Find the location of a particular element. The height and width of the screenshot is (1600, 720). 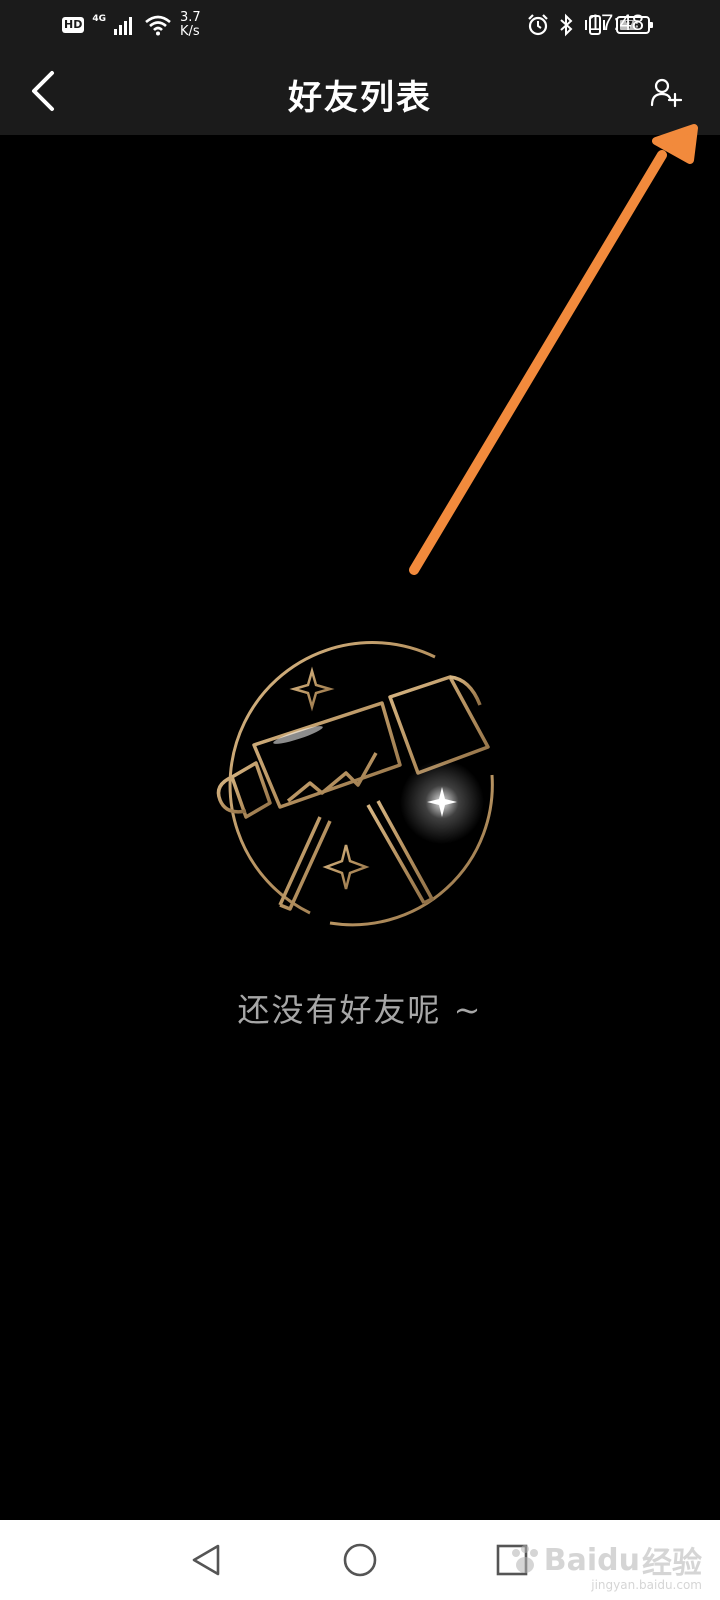

battery-tip is located at coordinates (651, 25).